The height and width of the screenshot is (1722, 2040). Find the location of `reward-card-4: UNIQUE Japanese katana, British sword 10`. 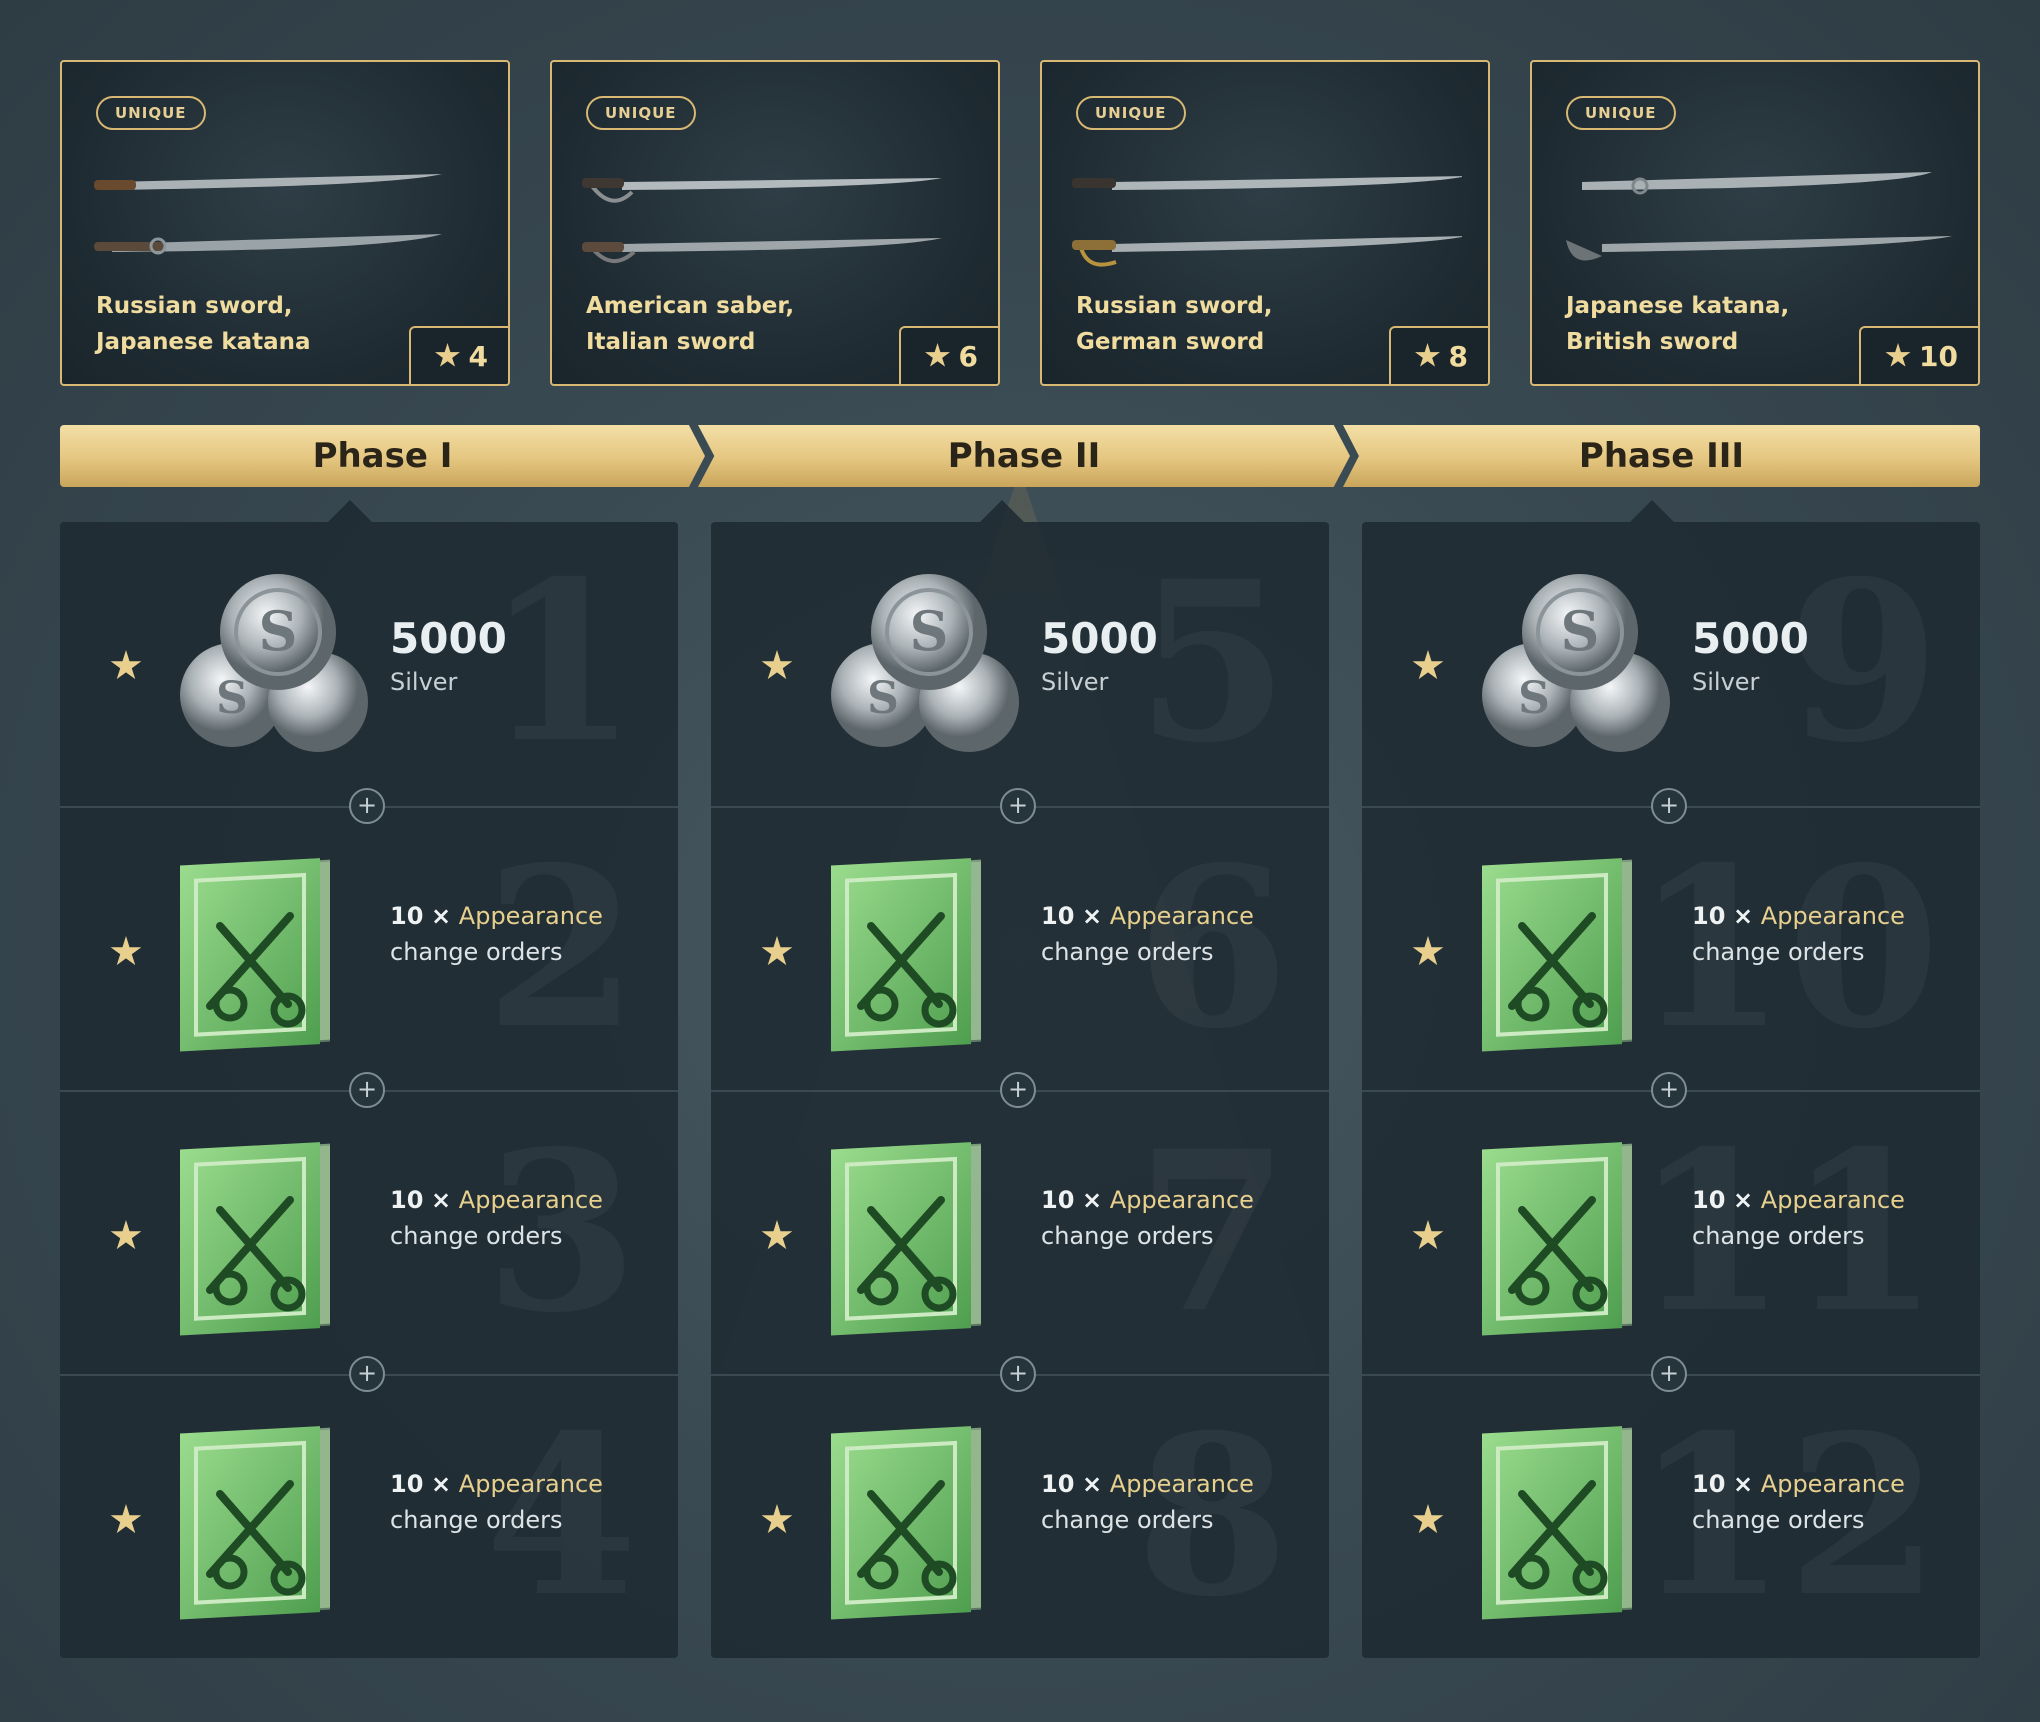

reward-card-4: UNIQUE Japanese katana, British sword 10 is located at coordinates (1755, 223).